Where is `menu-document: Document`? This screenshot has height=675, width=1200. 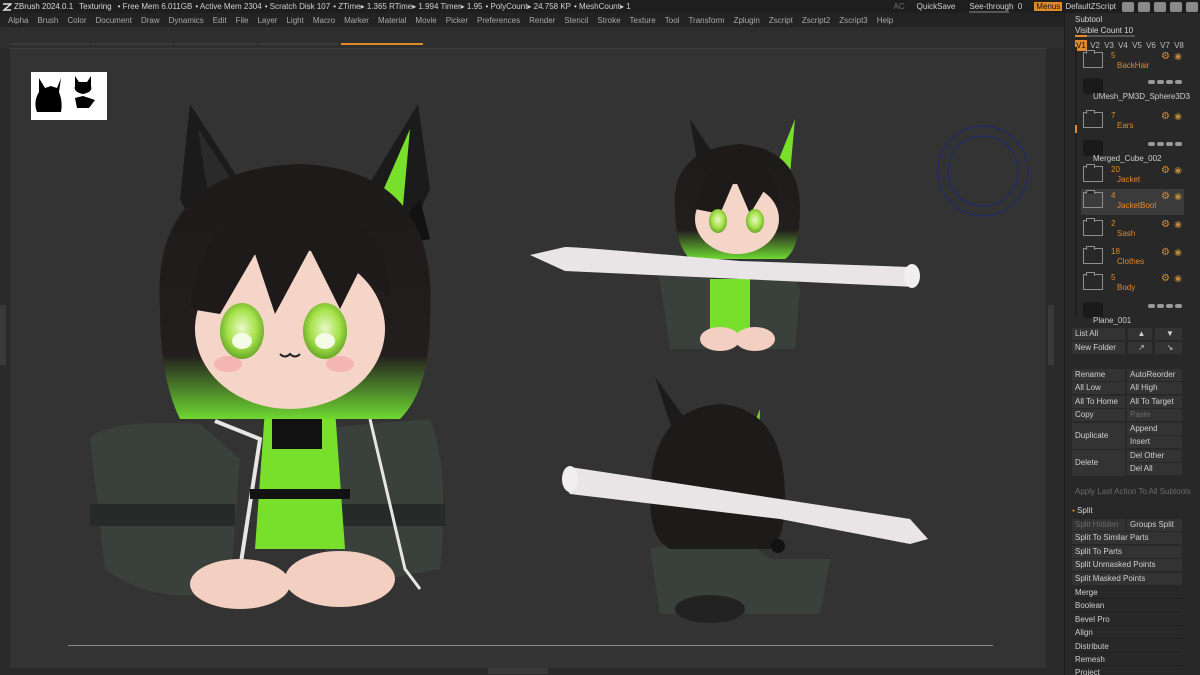
menu-document: Document is located at coordinates (114, 20).